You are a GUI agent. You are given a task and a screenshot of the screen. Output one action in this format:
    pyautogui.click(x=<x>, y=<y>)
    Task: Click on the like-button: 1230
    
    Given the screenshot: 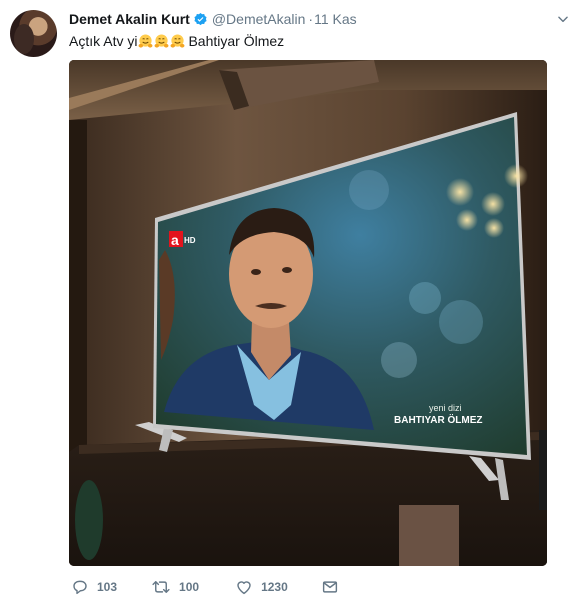 What is the action you would take?
    pyautogui.click(x=261, y=587)
    